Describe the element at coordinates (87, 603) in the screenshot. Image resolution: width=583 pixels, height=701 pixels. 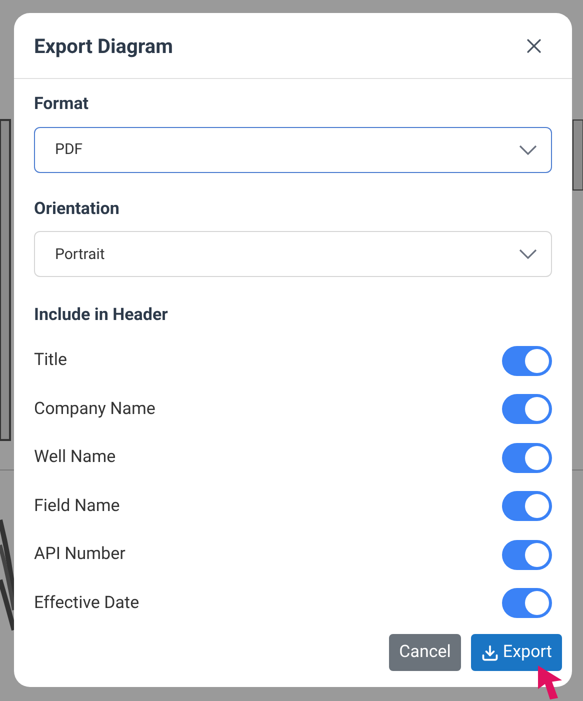
I see `toggle-label: Effective Date` at that location.